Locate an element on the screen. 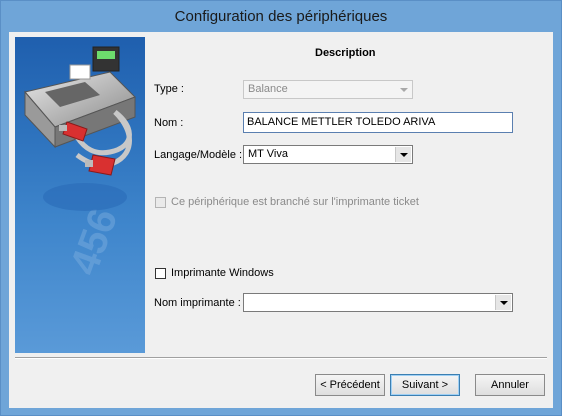 Image resolution: width=562 pixels, height=416 pixels. langage-dropdown-button is located at coordinates (403, 154).